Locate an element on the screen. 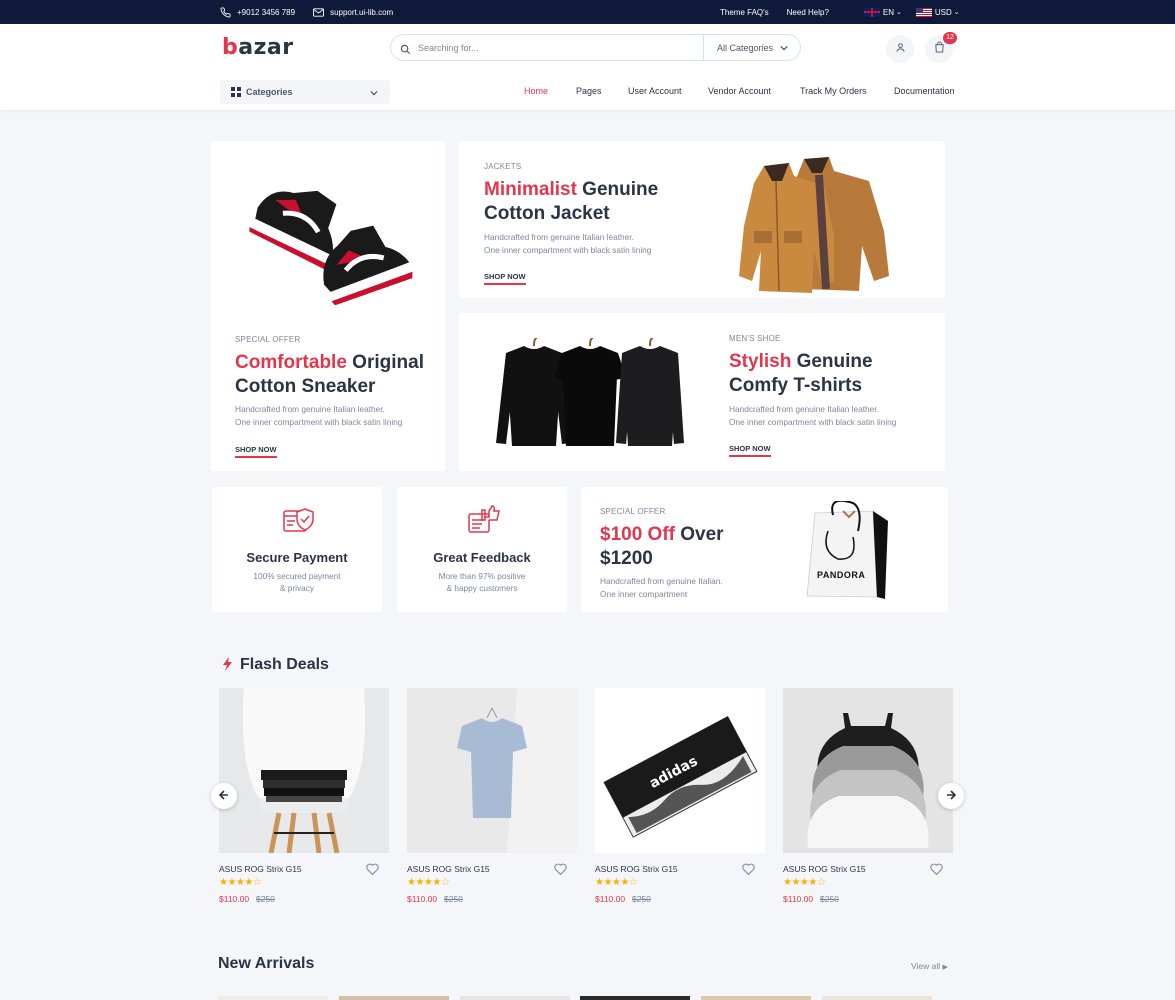 Image resolution: width=1175 pixels, height=1000 pixels. arrow-left-icon is located at coordinates (223, 796).